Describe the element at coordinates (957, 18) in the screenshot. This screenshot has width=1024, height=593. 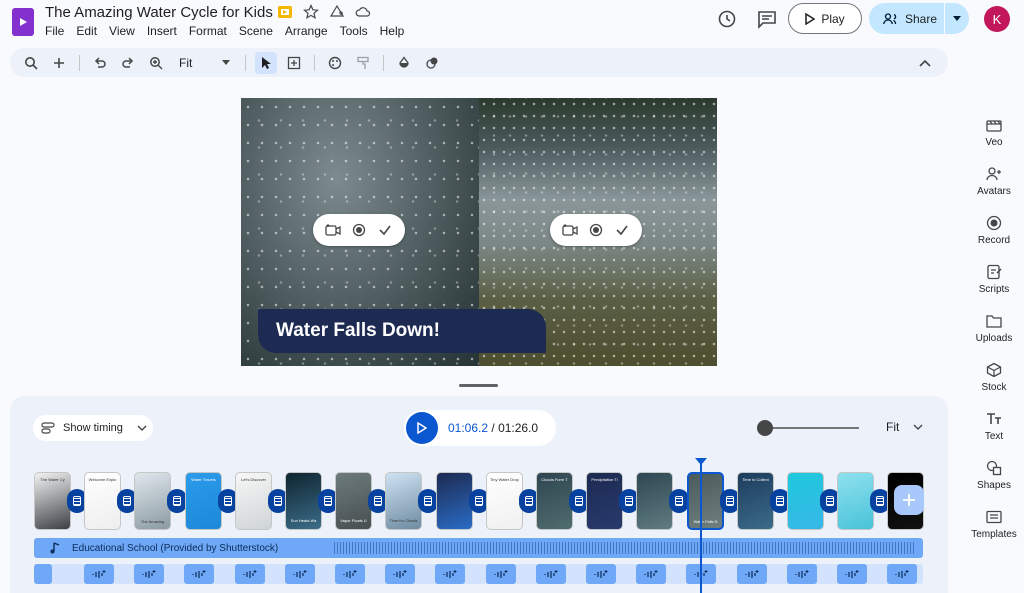
I see `share-options-dropdown` at that location.